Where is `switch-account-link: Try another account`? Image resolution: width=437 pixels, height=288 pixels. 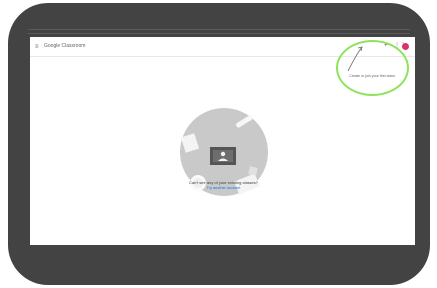
switch-account-link: Try another account is located at coordinates (223, 188).